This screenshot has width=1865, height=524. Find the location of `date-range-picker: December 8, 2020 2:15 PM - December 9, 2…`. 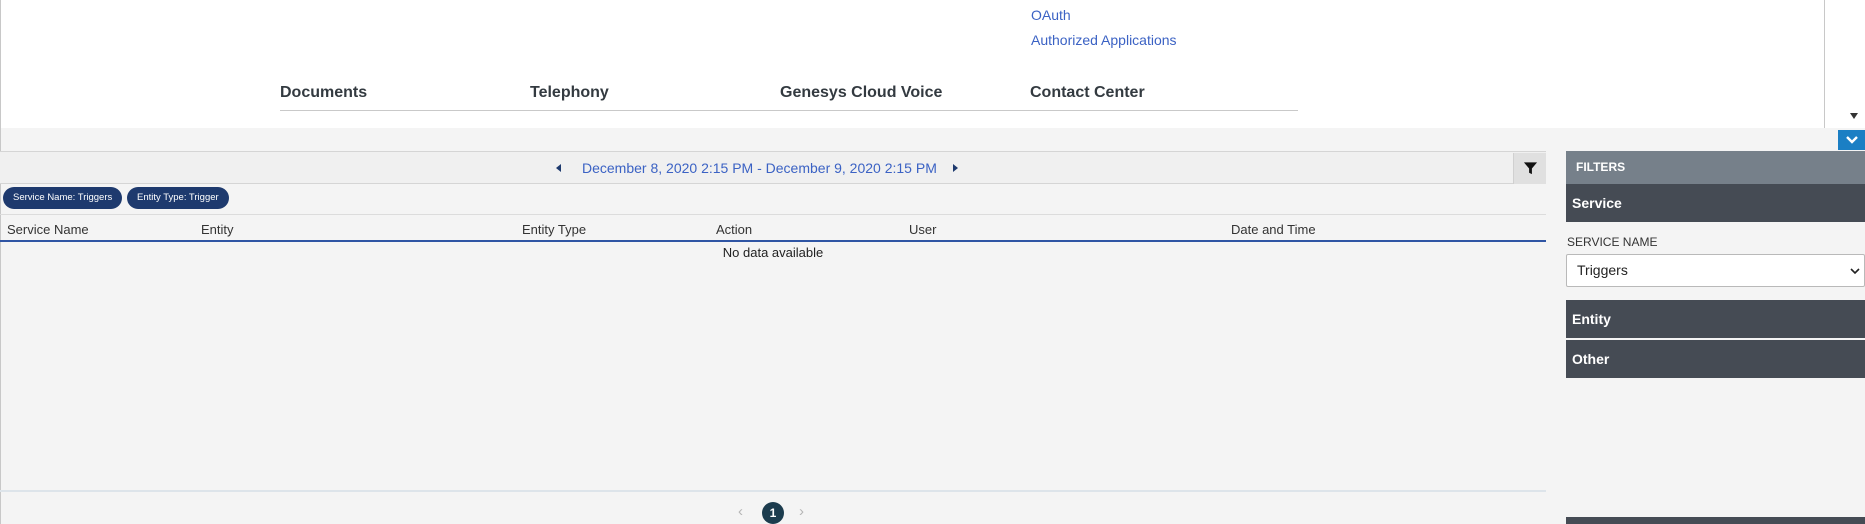

date-range-picker: December 8, 2020 2:15 PM - December 9, 2… is located at coordinates (759, 168).